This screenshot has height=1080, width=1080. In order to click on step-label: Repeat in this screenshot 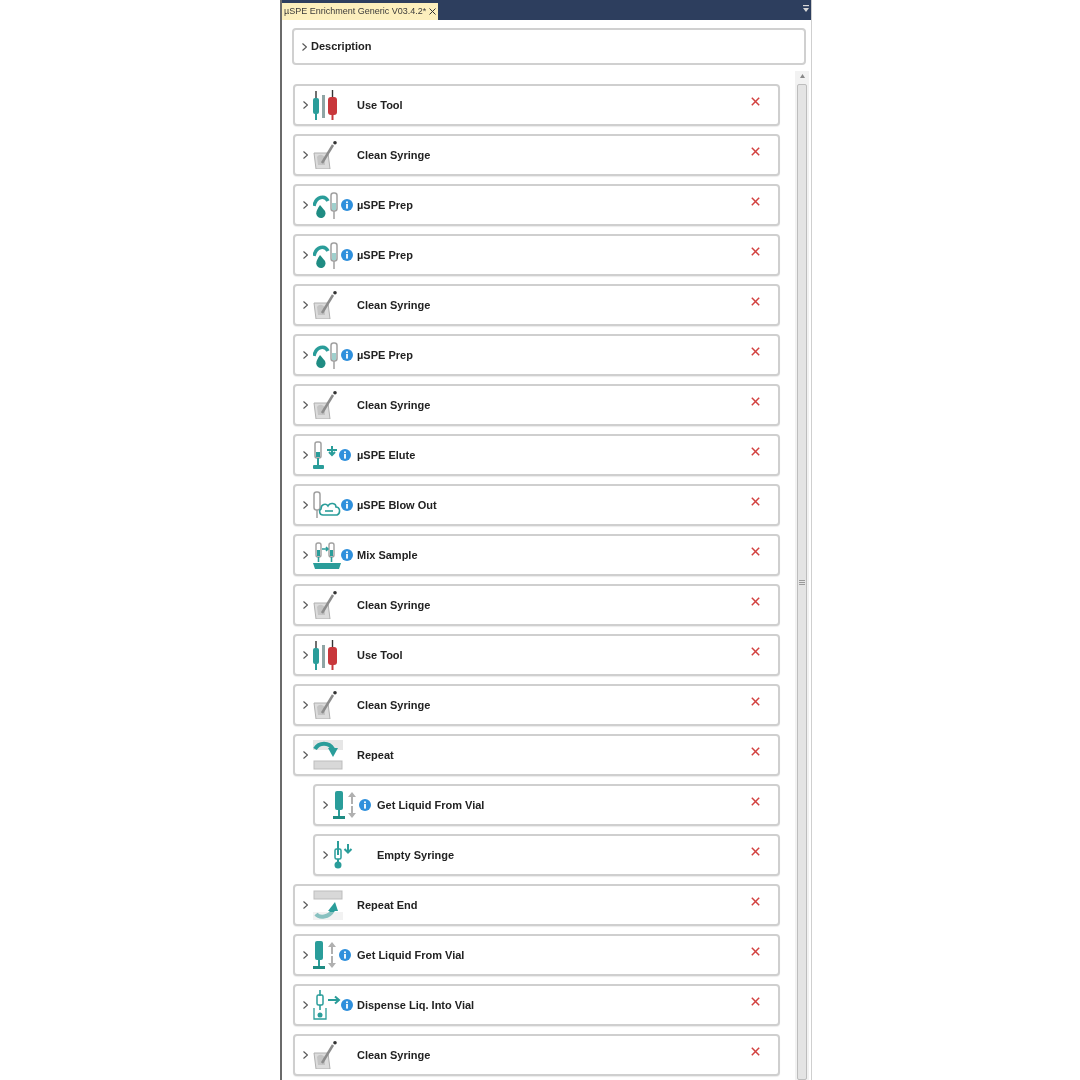, I will do `click(375, 755)`.